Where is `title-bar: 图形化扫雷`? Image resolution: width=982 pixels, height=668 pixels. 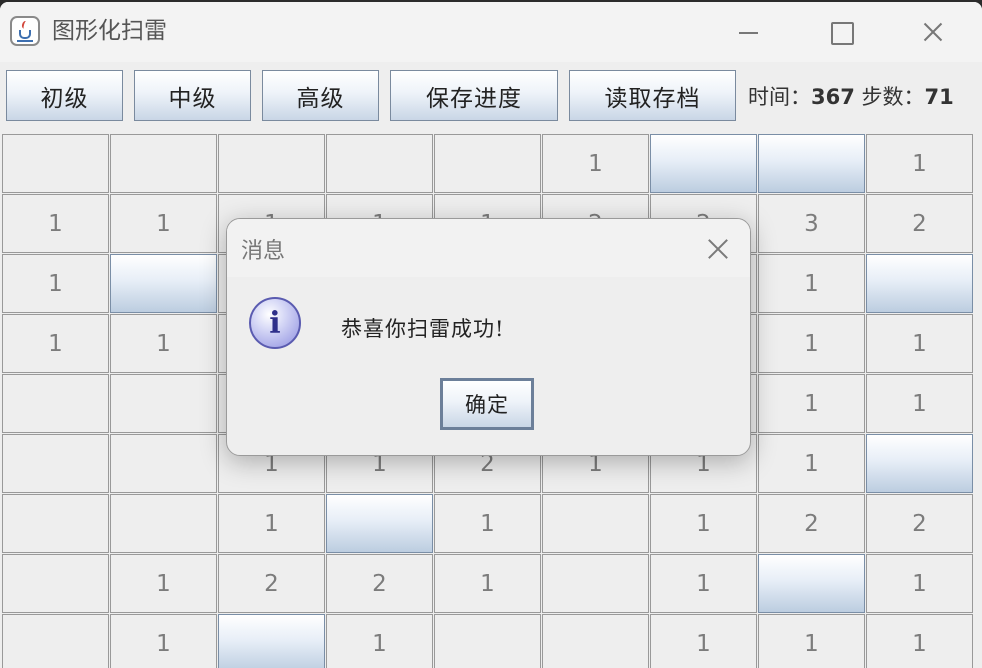
title-bar: 图形化扫雷 is located at coordinates (491, 32).